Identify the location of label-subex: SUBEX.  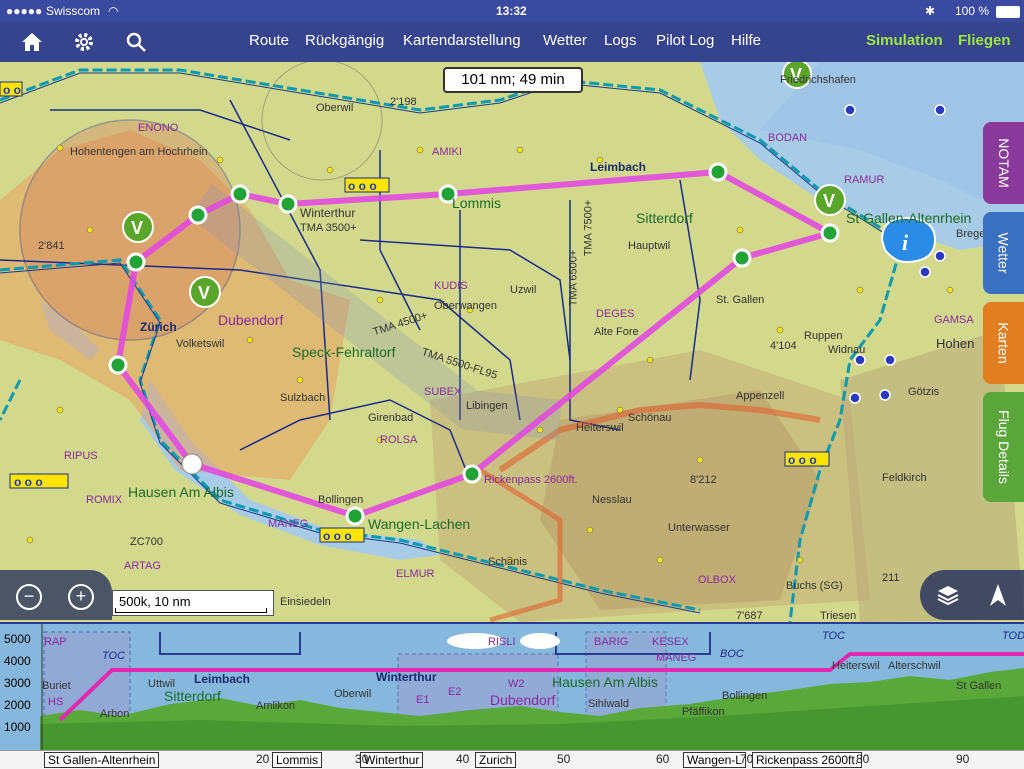
(443, 392).